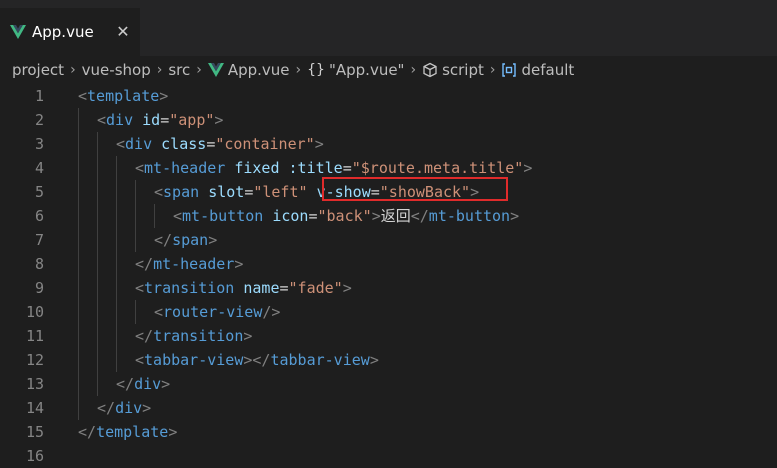  What do you see at coordinates (388, 312) in the screenshot?
I see `code-line: 10 <router-view/>` at bounding box center [388, 312].